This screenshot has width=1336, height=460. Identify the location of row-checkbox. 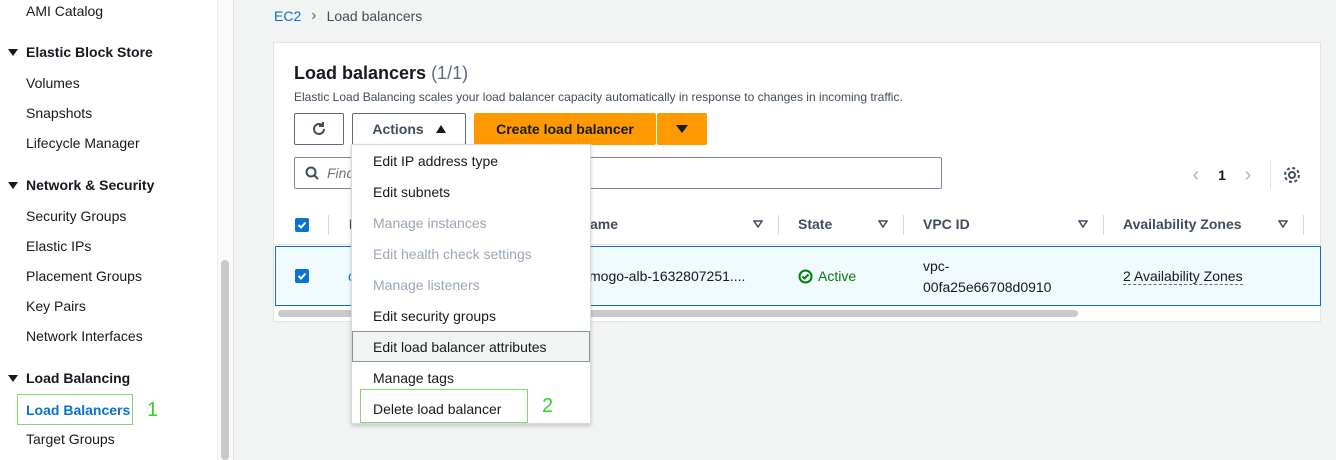
(302, 276).